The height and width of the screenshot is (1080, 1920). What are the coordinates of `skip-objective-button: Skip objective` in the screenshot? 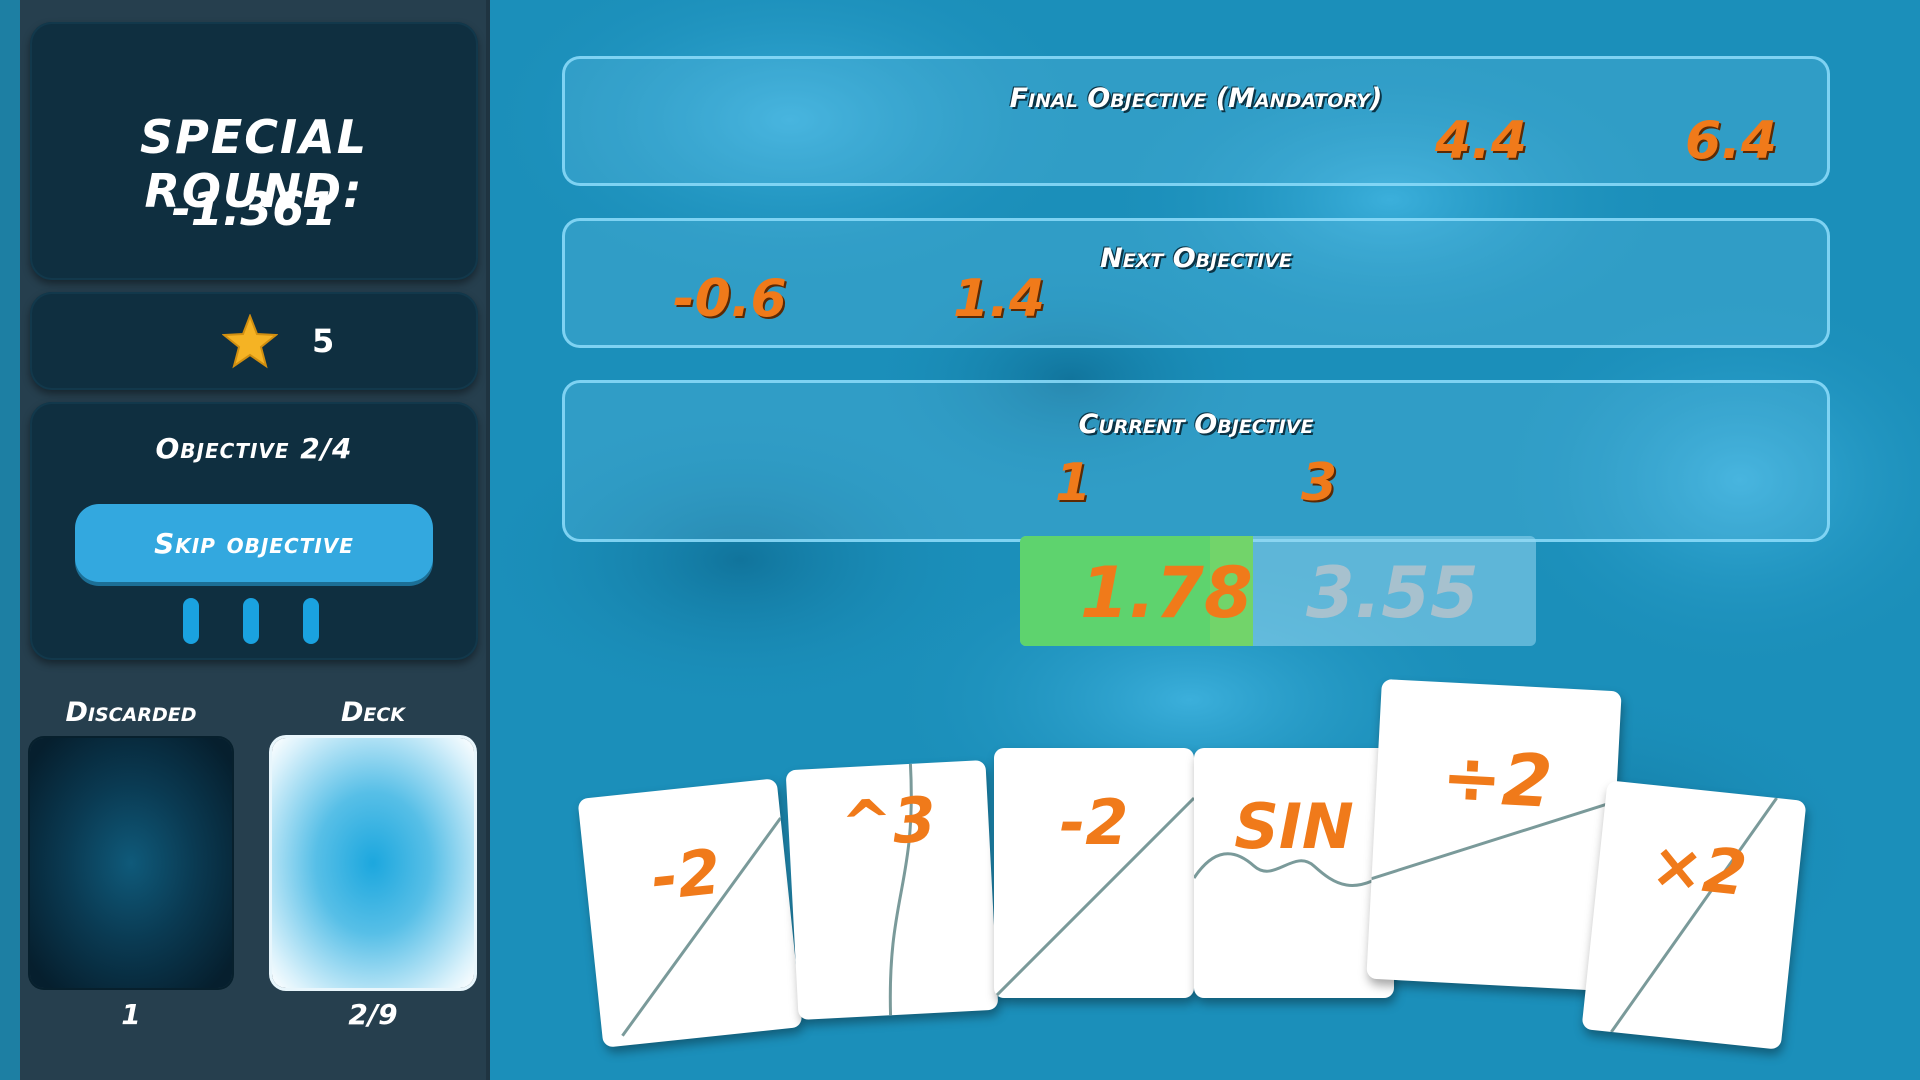 It's located at (254, 543).